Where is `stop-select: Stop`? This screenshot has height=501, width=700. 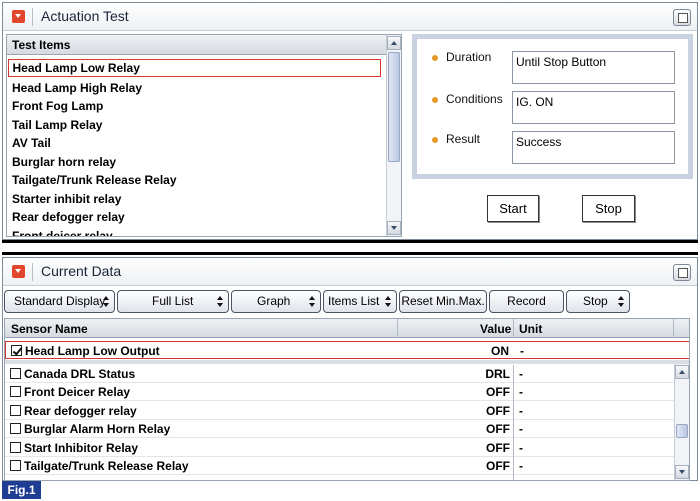 stop-select: Stop is located at coordinates (598, 301).